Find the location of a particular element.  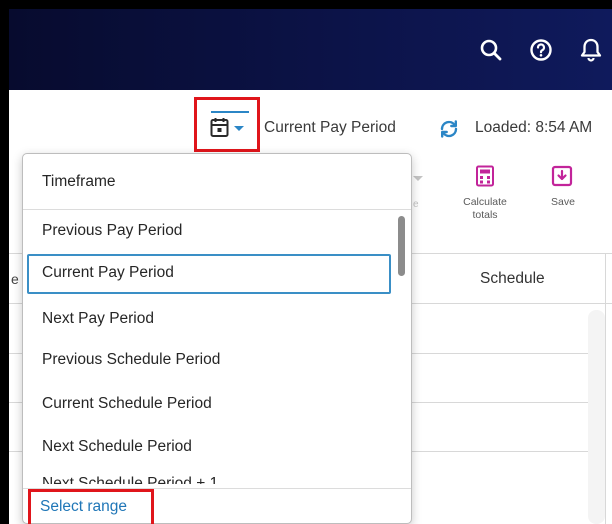

calendar-dropdown-icon is located at coordinates (227, 127).